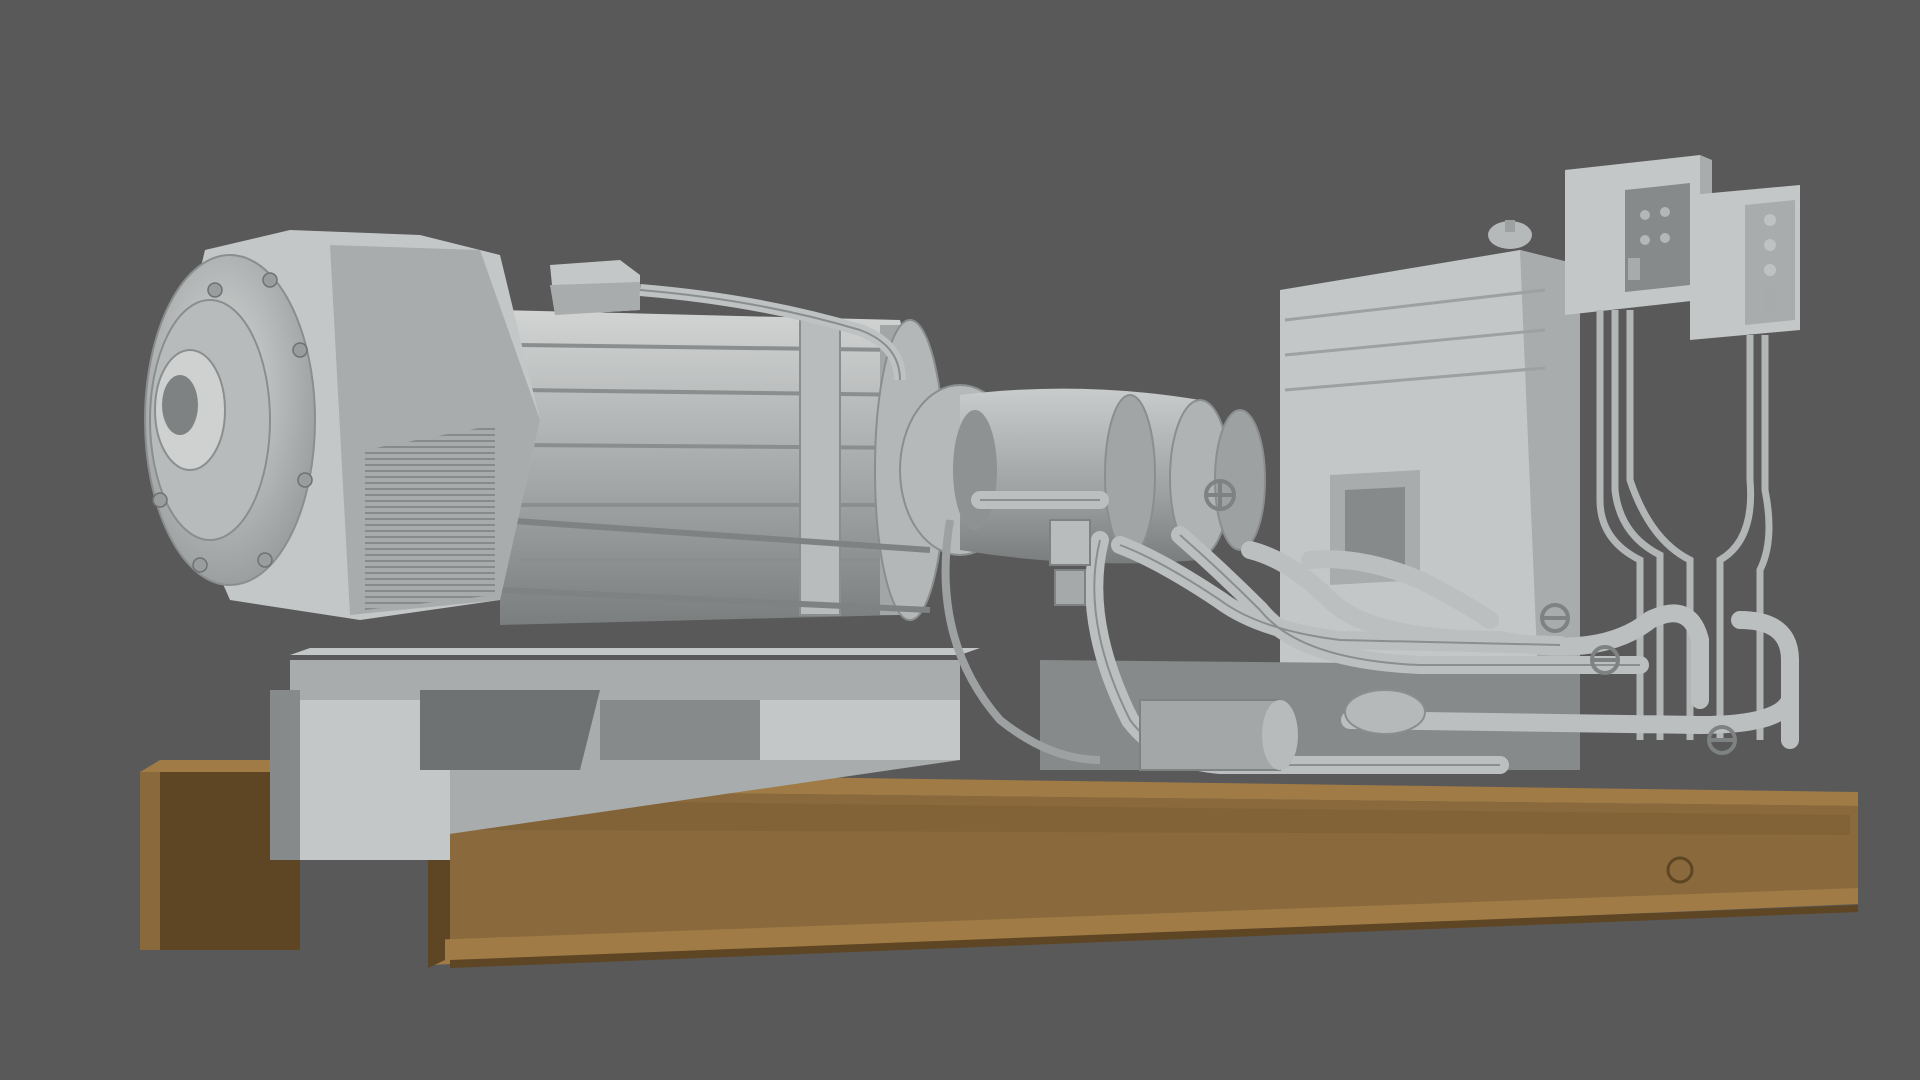  Describe the element at coordinates (1070, 562) in the screenshot. I see `sensor-cluster` at that location.